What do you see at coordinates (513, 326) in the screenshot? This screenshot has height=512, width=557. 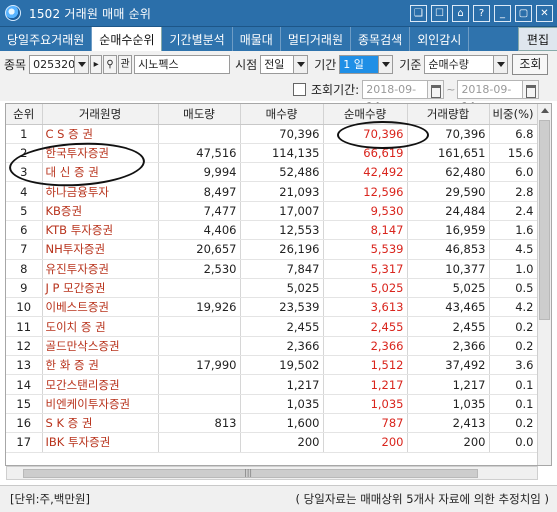 I see `cell-share: 0.2` at bounding box center [513, 326].